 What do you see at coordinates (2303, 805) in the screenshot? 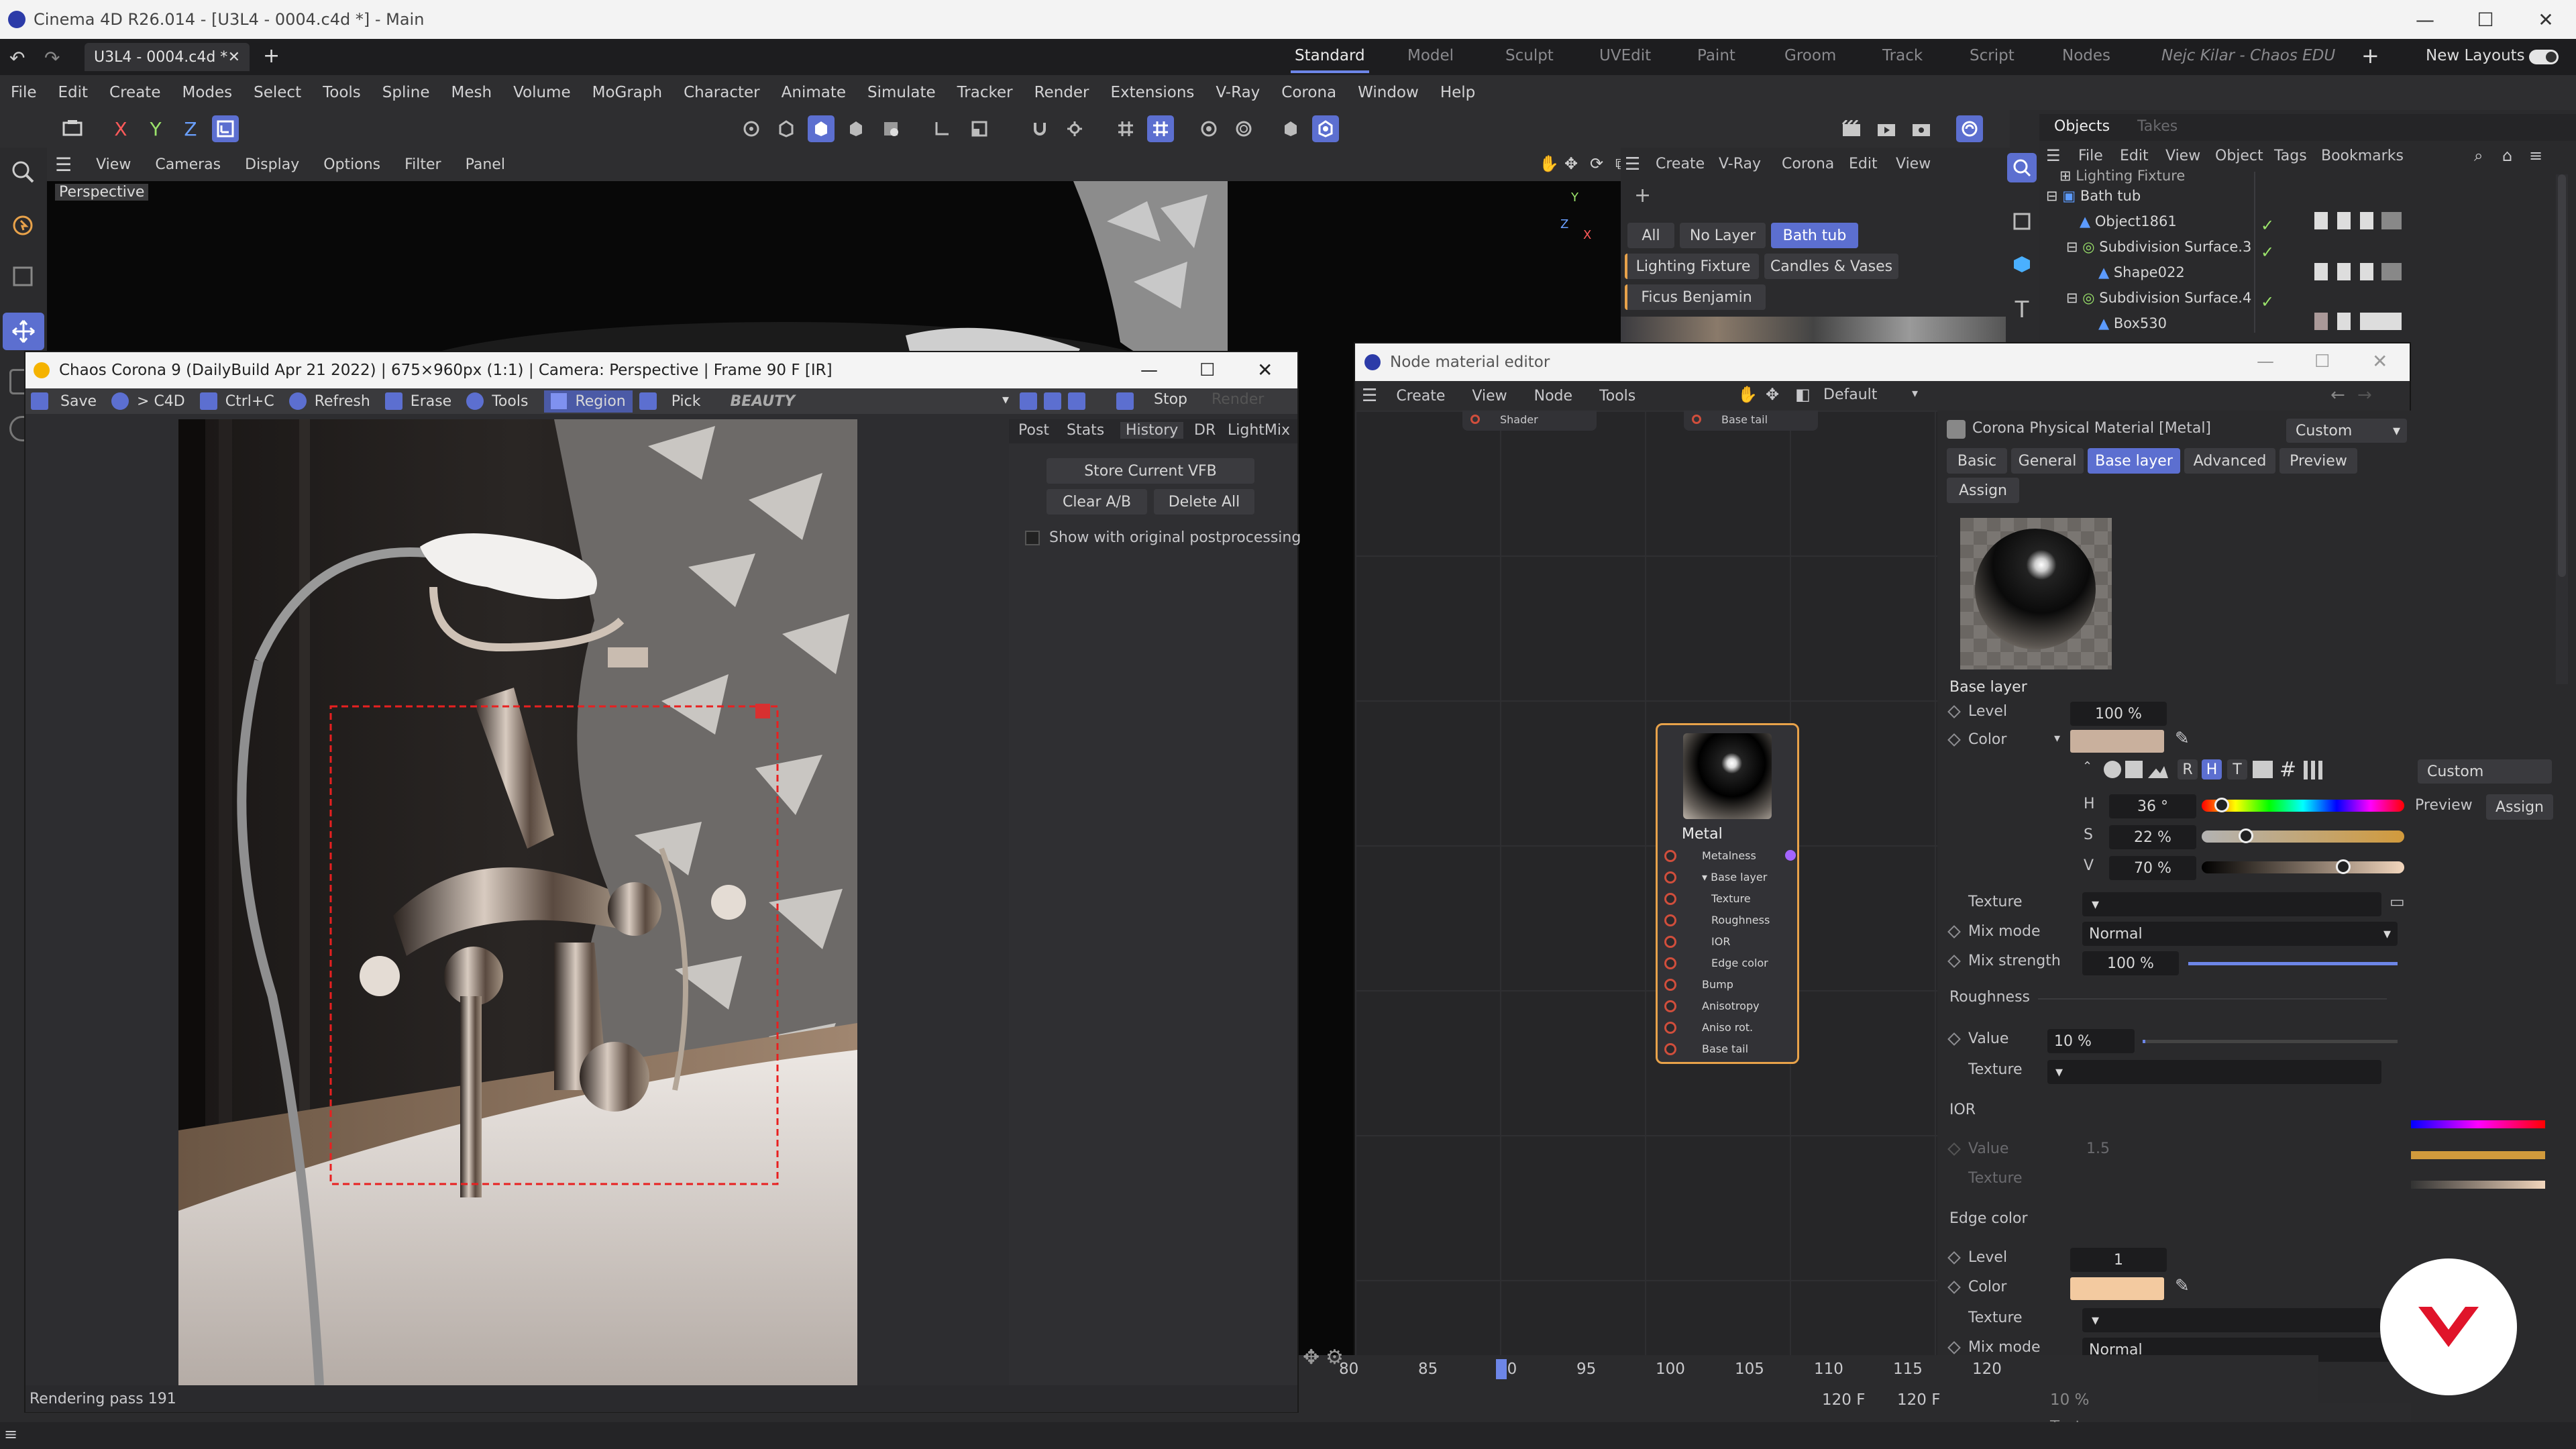
I see `hue-slider` at bounding box center [2303, 805].